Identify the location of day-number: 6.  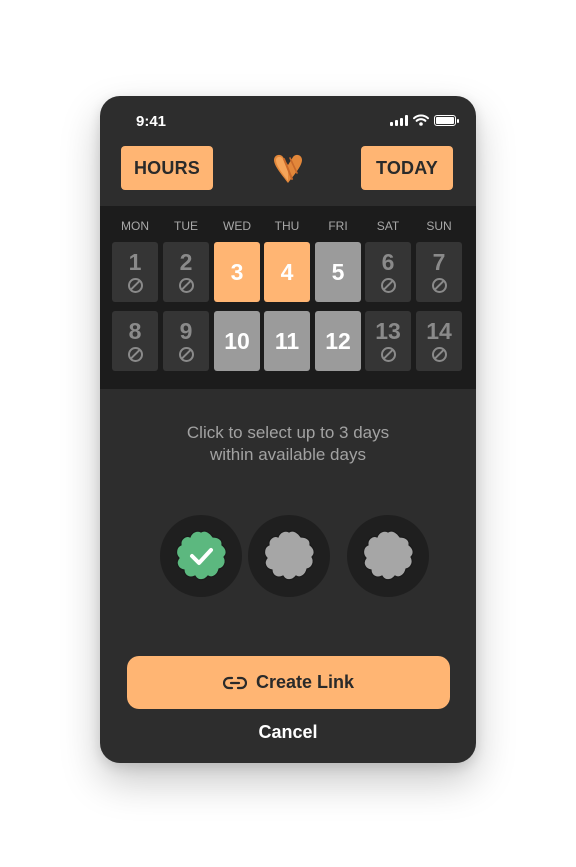
(388, 262).